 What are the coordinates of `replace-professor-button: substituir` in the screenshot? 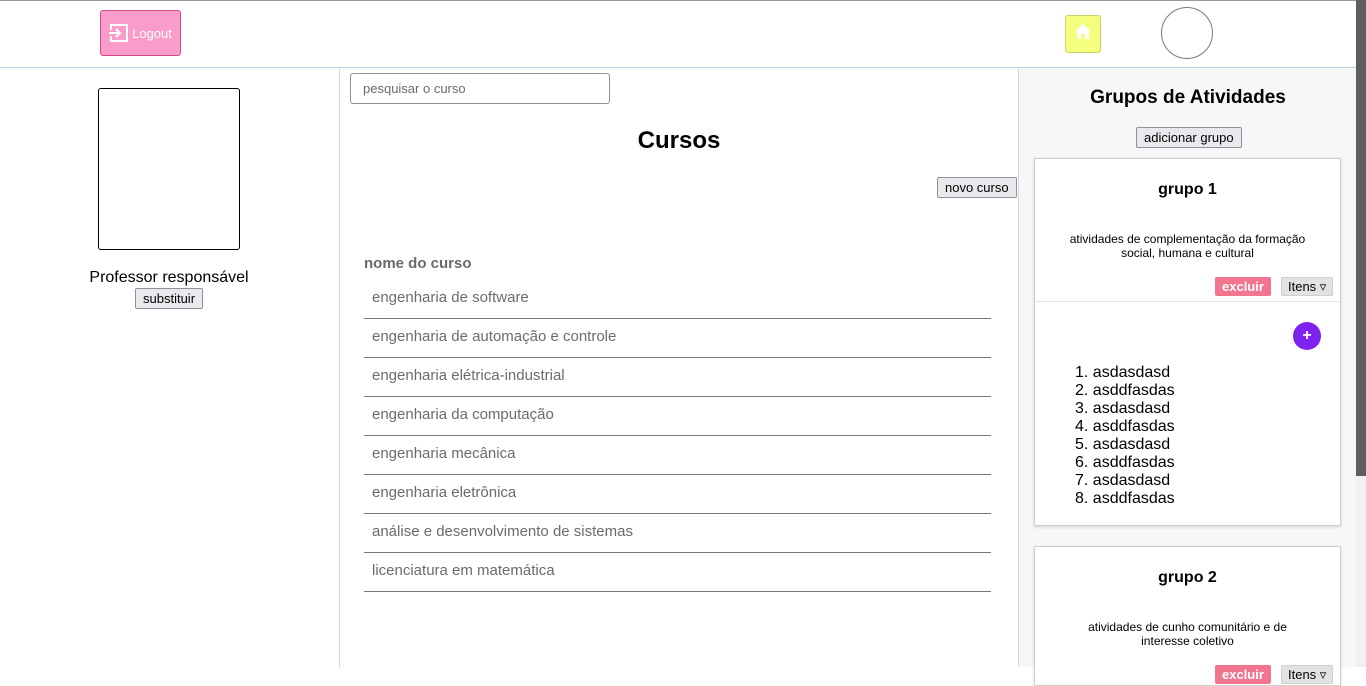 It's located at (169, 298).